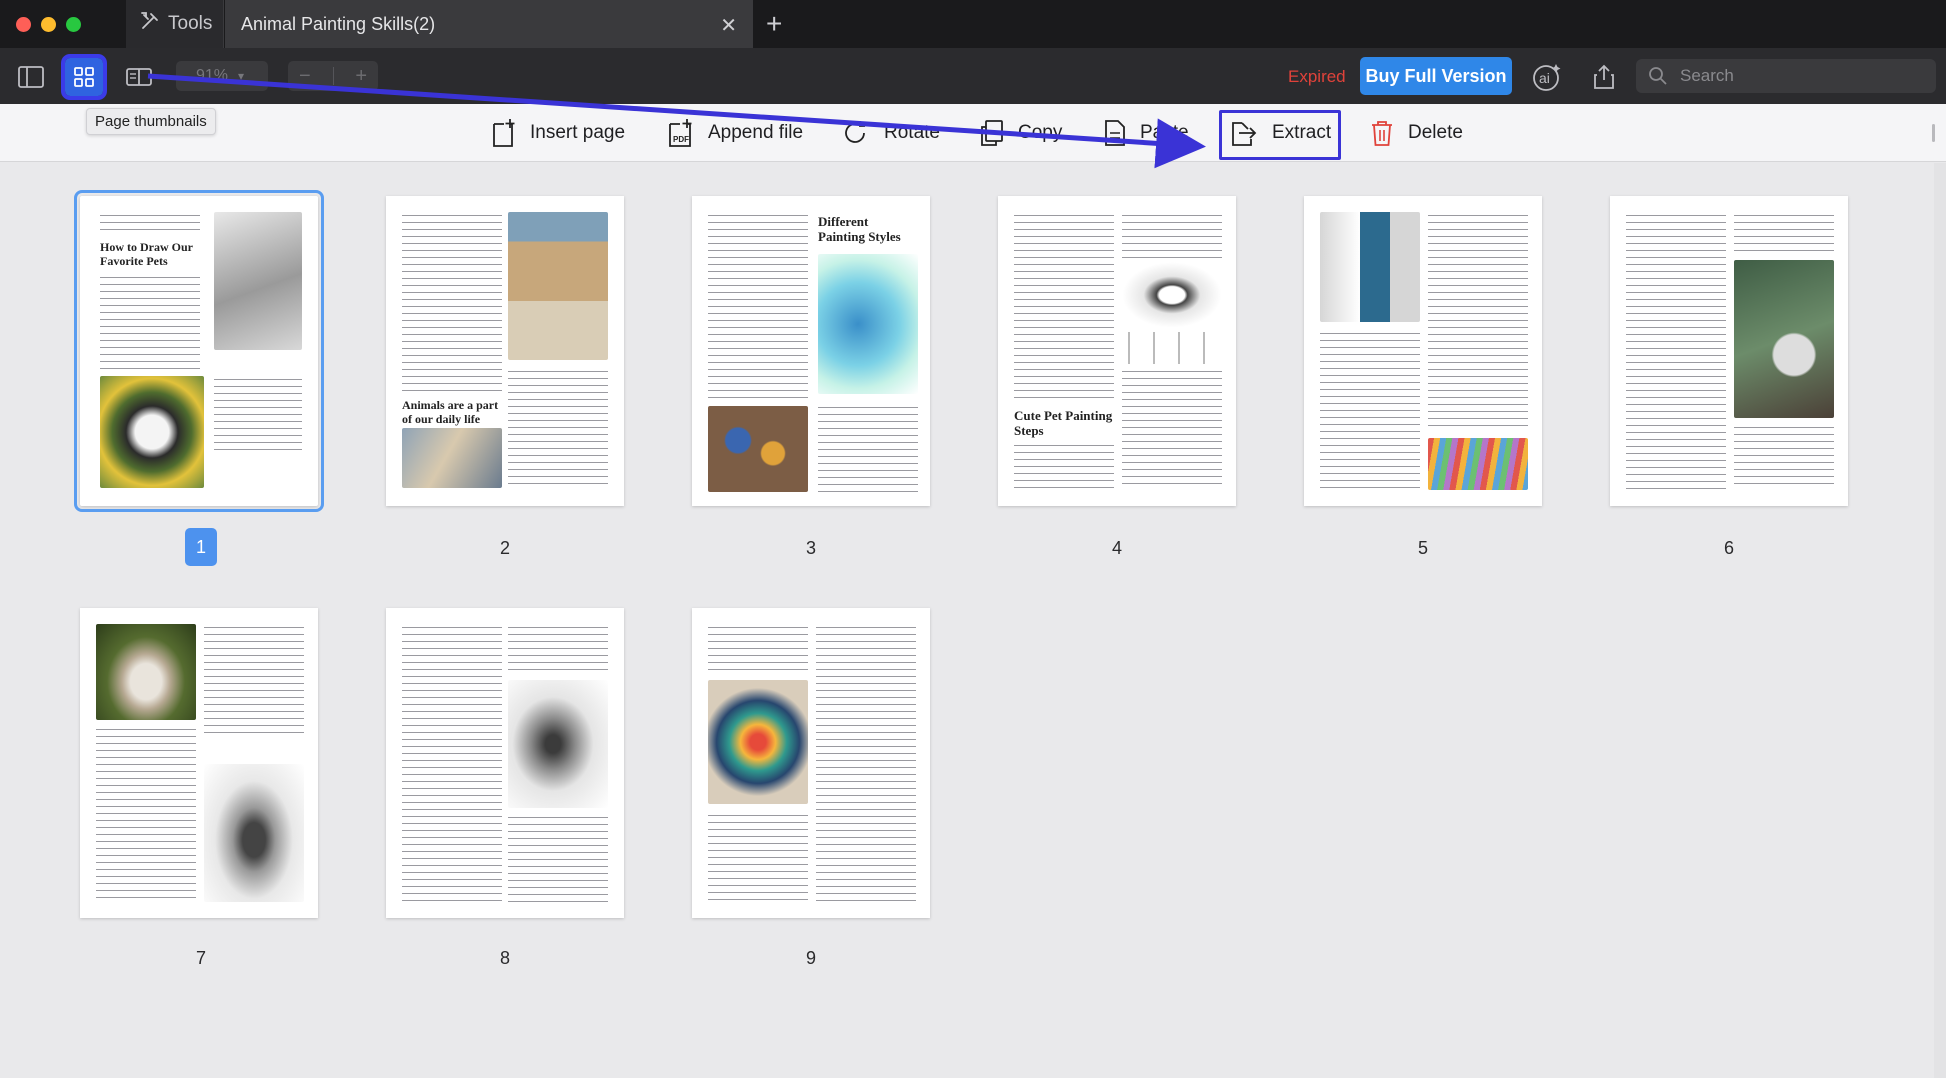  I want to click on page-number-7: 7, so click(201, 958).